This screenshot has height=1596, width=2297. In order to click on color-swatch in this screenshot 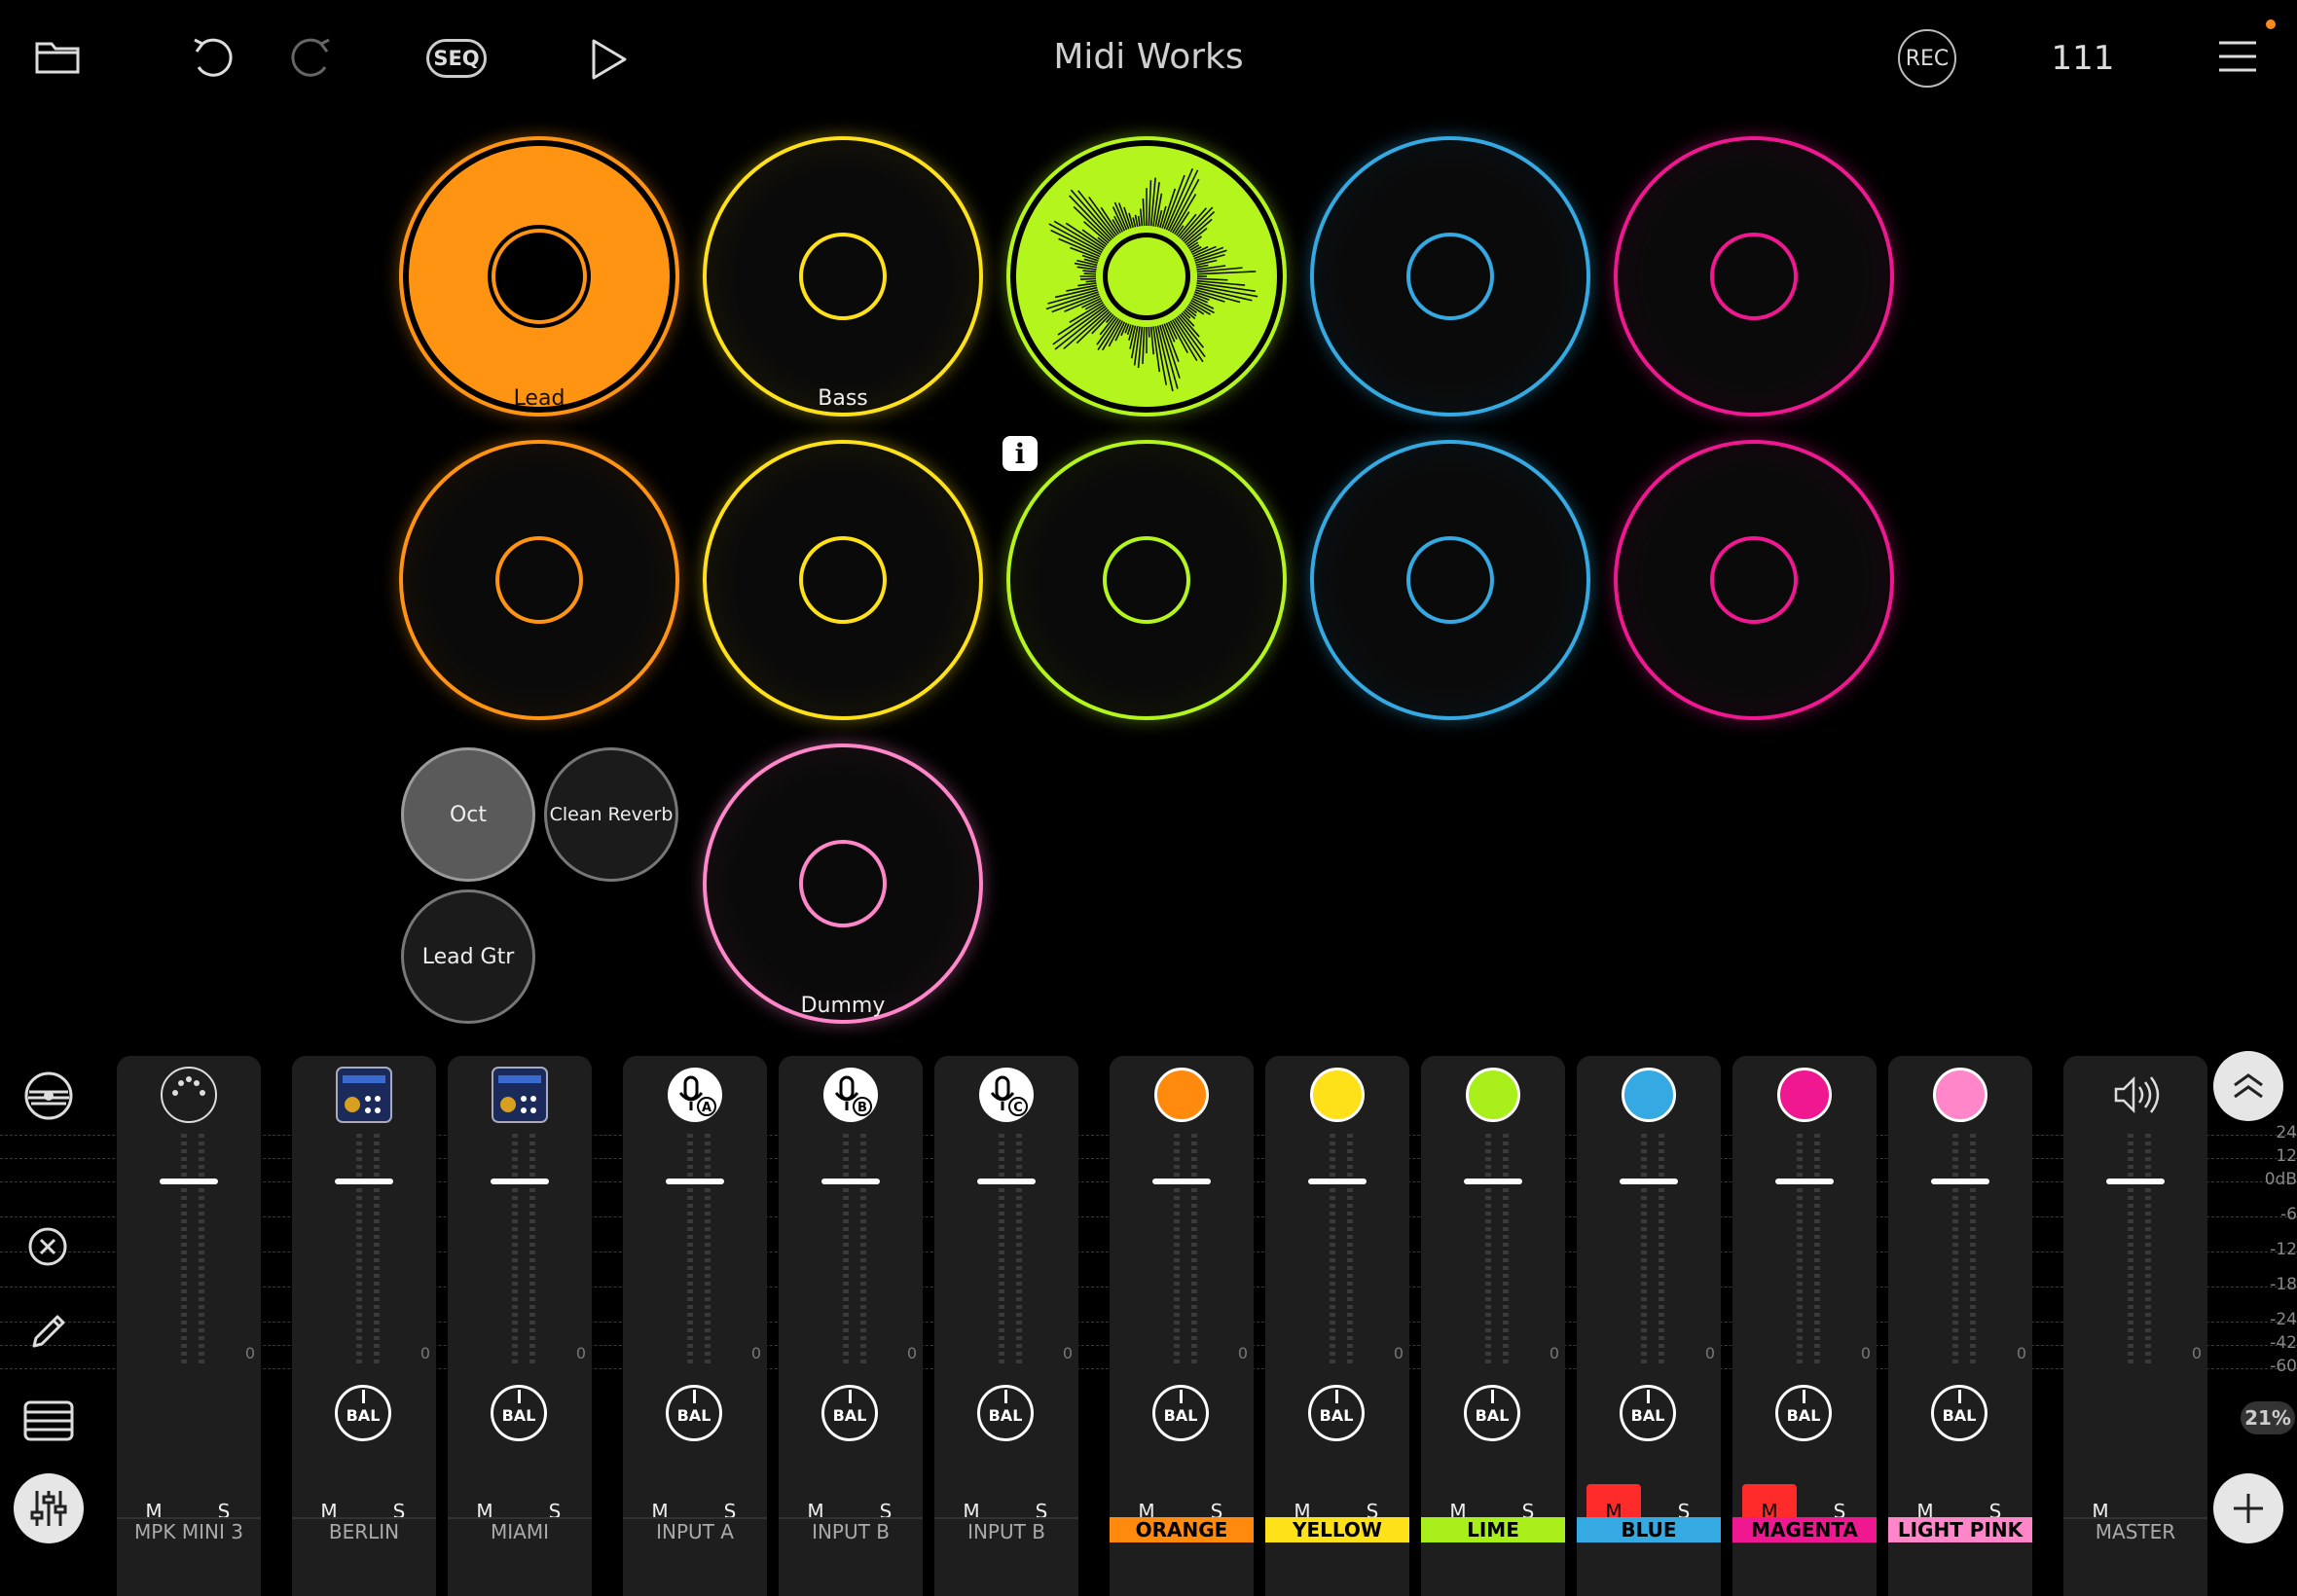, I will do `click(1181, 1095)`.